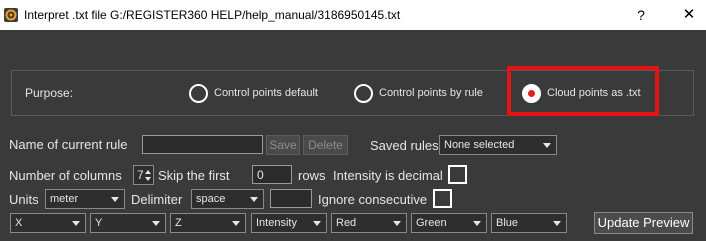  What do you see at coordinates (312, 175) in the screenshot?
I see `rows-label: rows` at bounding box center [312, 175].